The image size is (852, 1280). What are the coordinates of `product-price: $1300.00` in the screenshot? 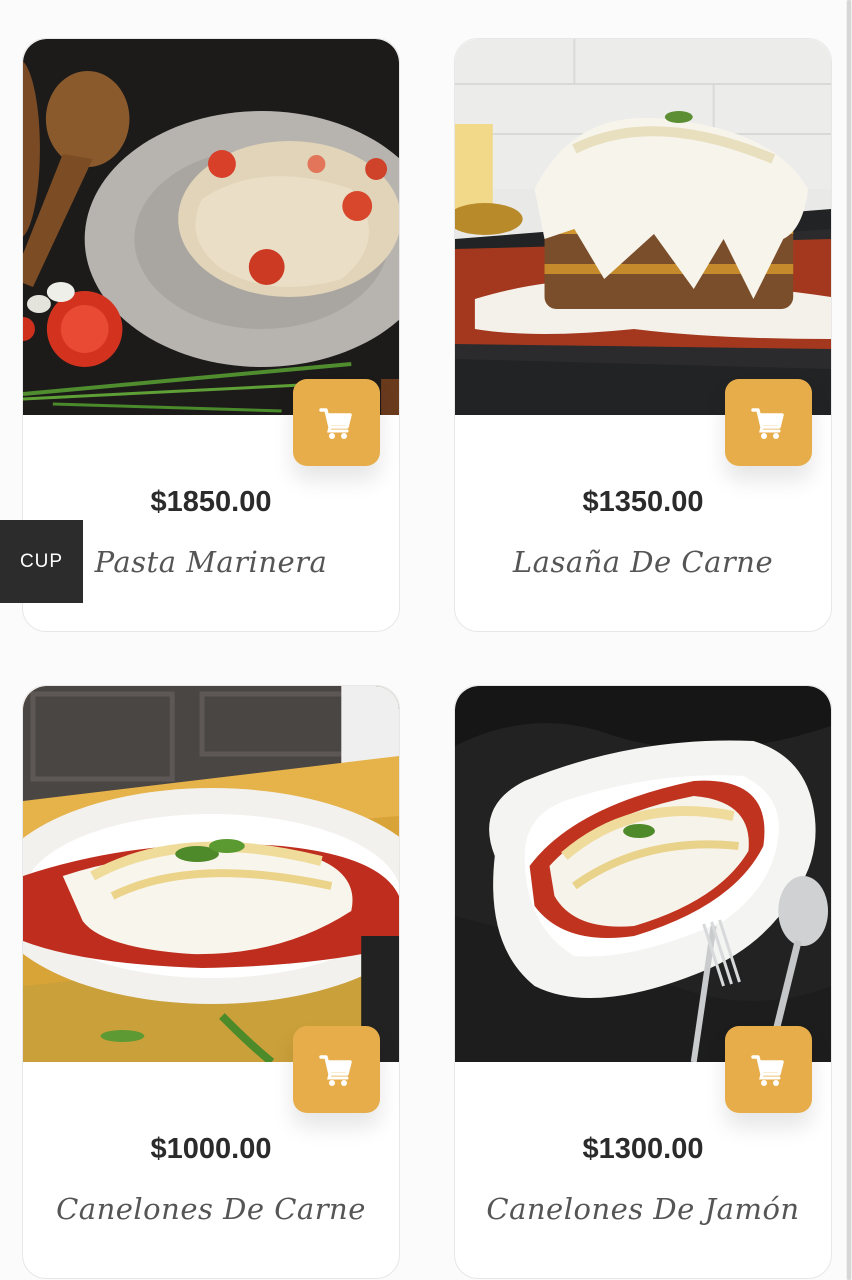 It's located at (643, 1149).